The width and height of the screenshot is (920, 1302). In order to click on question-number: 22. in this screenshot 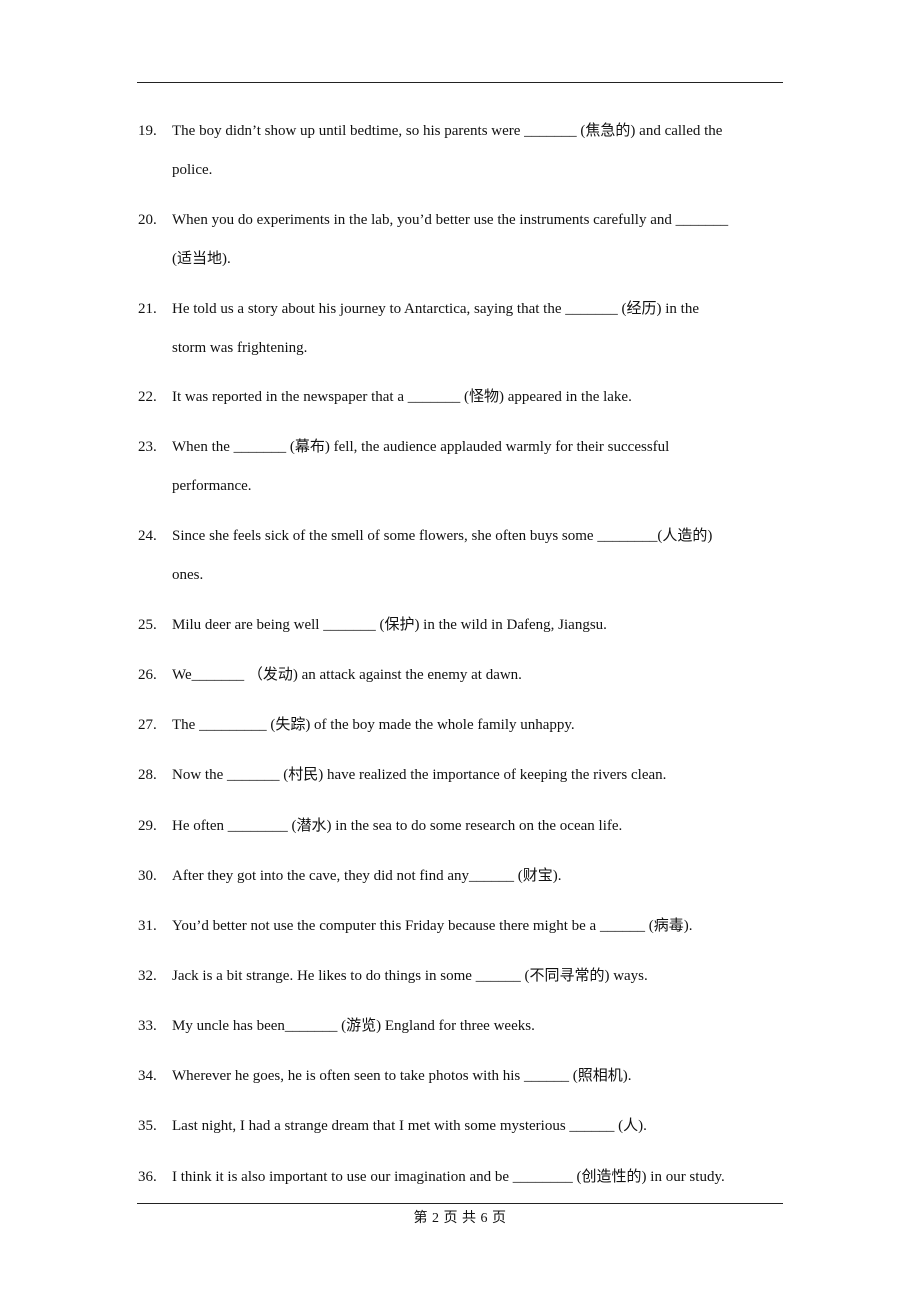, I will do `click(147, 397)`.